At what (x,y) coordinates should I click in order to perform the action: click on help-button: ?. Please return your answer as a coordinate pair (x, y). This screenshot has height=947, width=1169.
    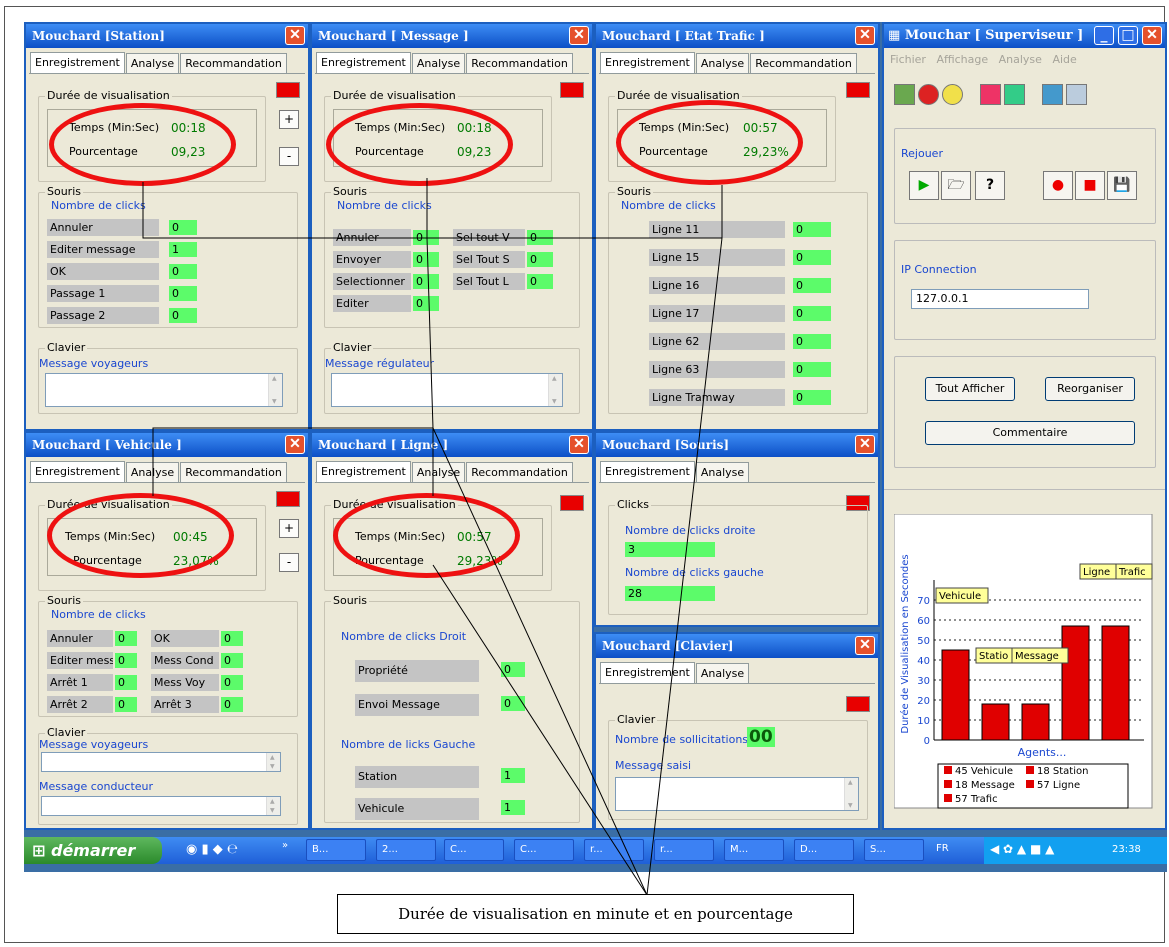
    Looking at the image, I should click on (990, 185).